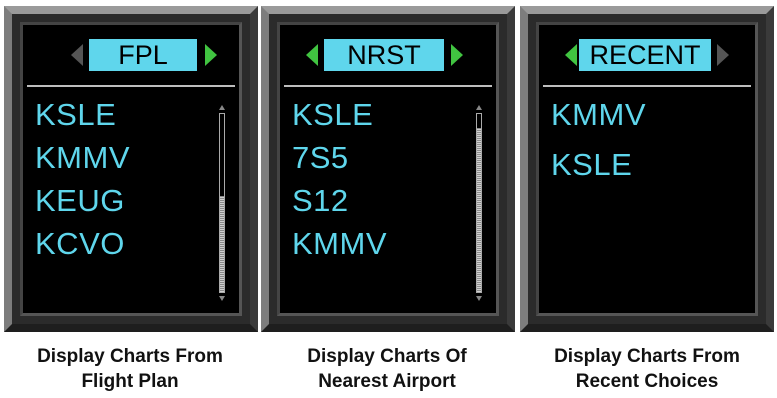 The image size is (777, 398). What do you see at coordinates (384, 55) in the screenshot?
I see `tab-nrst: NRST` at bounding box center [384, 55].